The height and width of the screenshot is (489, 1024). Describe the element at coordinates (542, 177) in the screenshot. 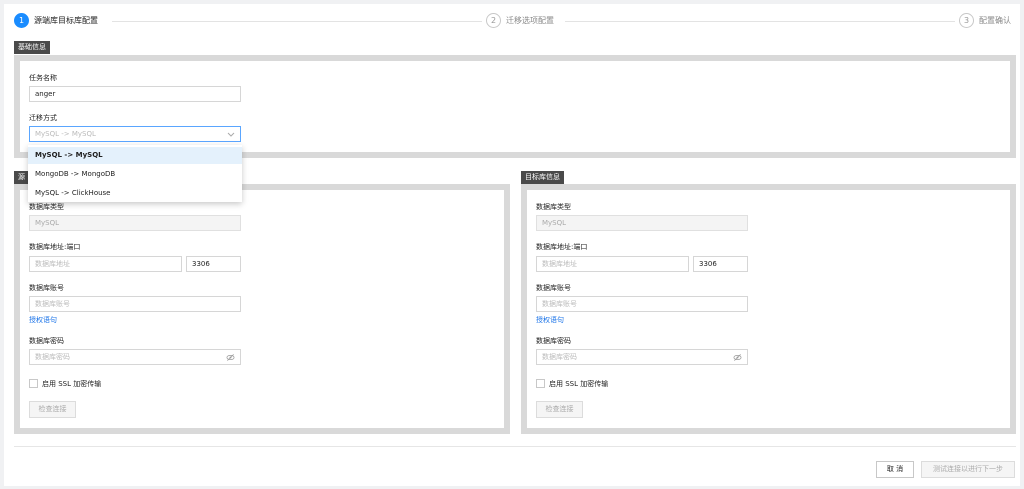

I see `target-info-header: 目标库信息` at that location.